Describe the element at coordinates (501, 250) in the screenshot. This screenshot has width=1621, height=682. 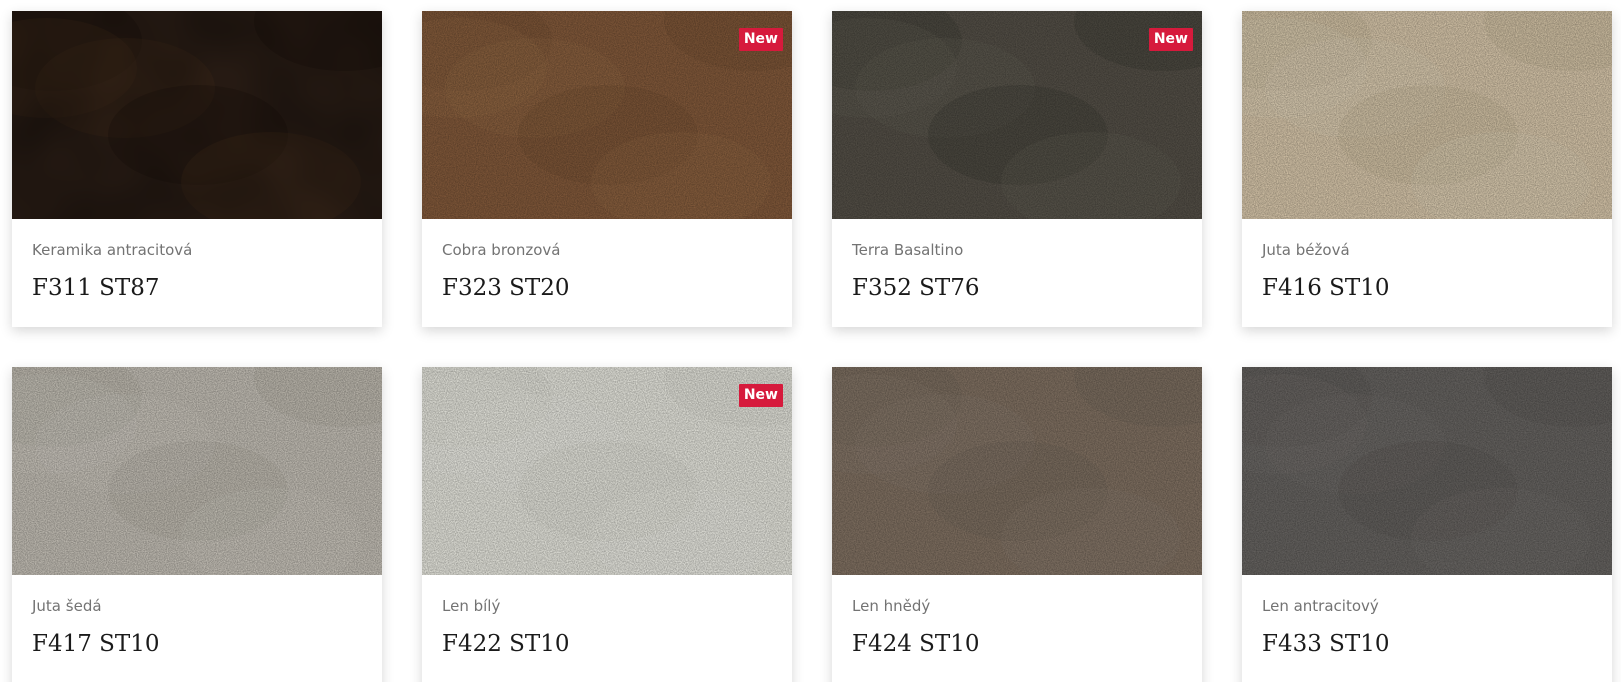
I see `product-name: Cobra bronzová` at that location.